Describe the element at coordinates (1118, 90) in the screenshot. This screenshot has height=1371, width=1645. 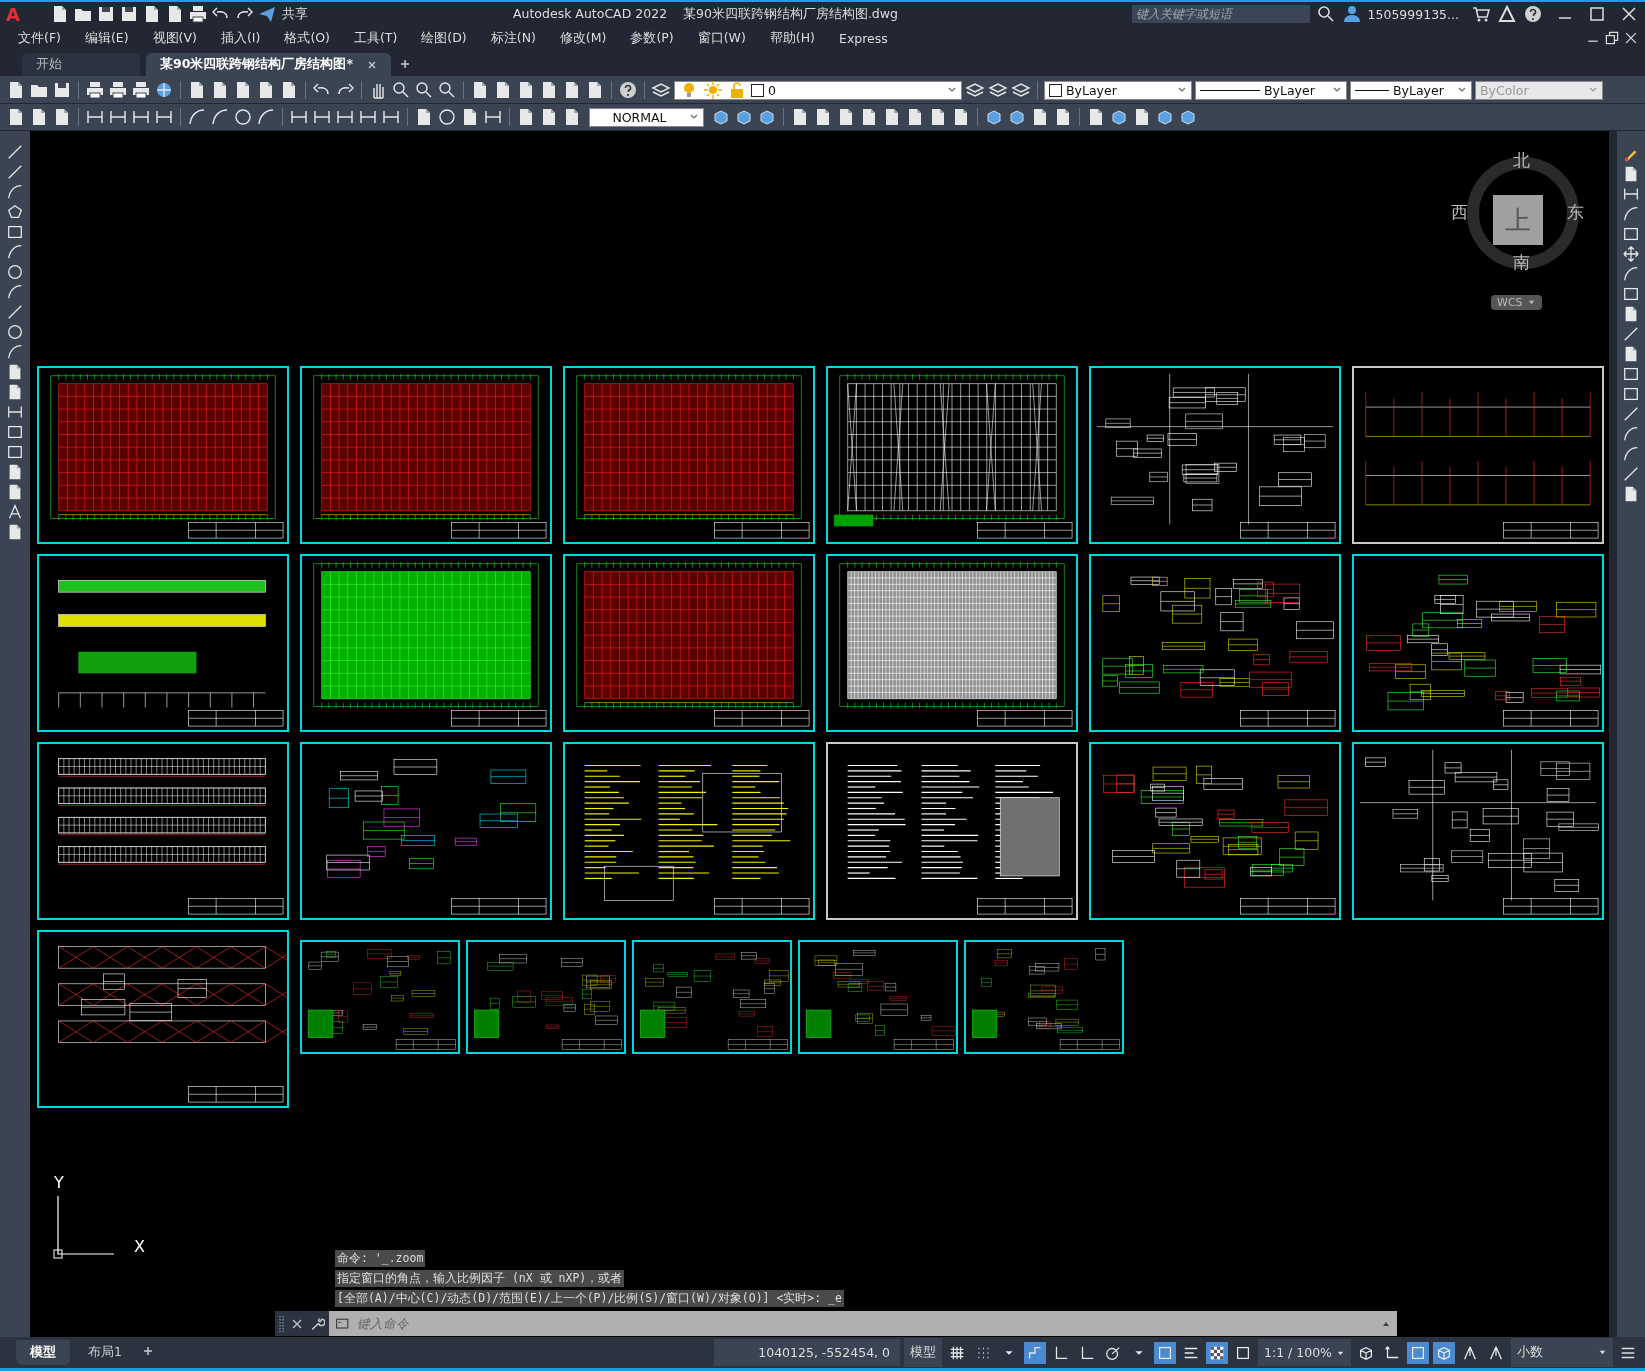
I see `color-dropdown: ByLayer` at that location.